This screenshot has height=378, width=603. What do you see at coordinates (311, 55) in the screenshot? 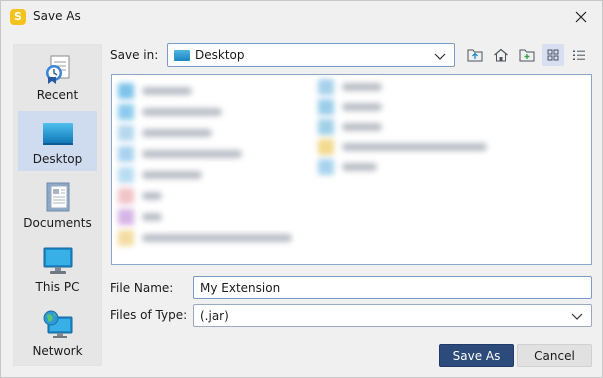
I see `save-in-dropdown: Desktop` at bounding box center [311, 55].